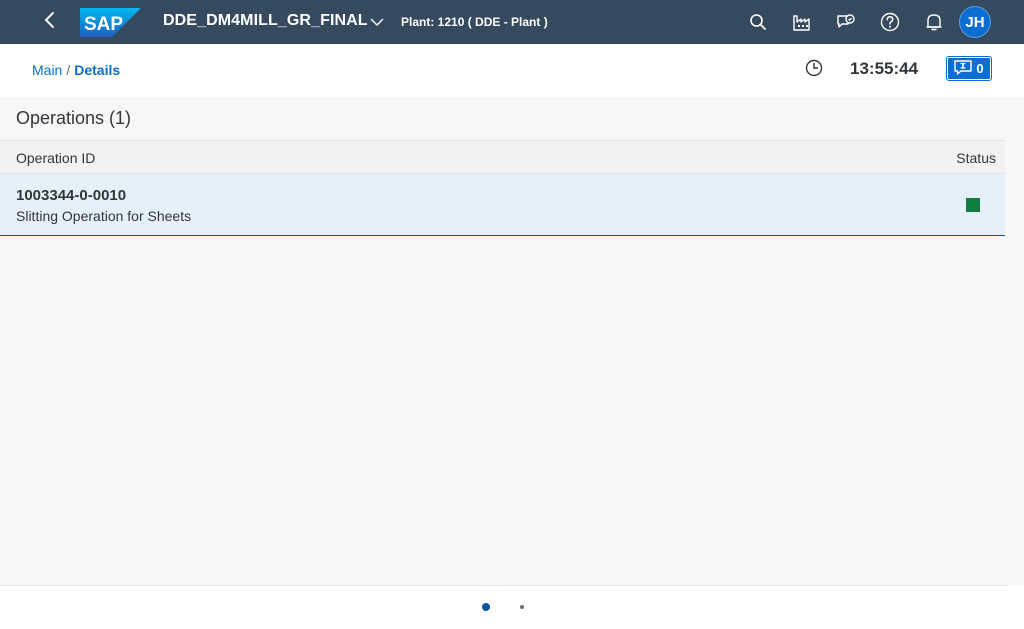 Image resolution: width=1024 pixels, height=629 pixels. Describe the element at coordinates (104, 216) in the screenshot. I see `operation-description: Slitting Operation for Sheets` at that location.